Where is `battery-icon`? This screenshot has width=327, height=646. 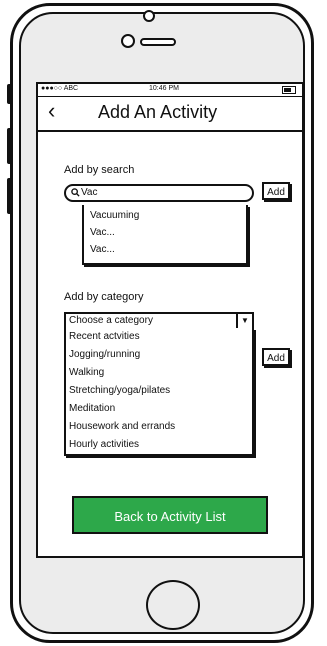
battery-icon is located at coordinates (289, 90).